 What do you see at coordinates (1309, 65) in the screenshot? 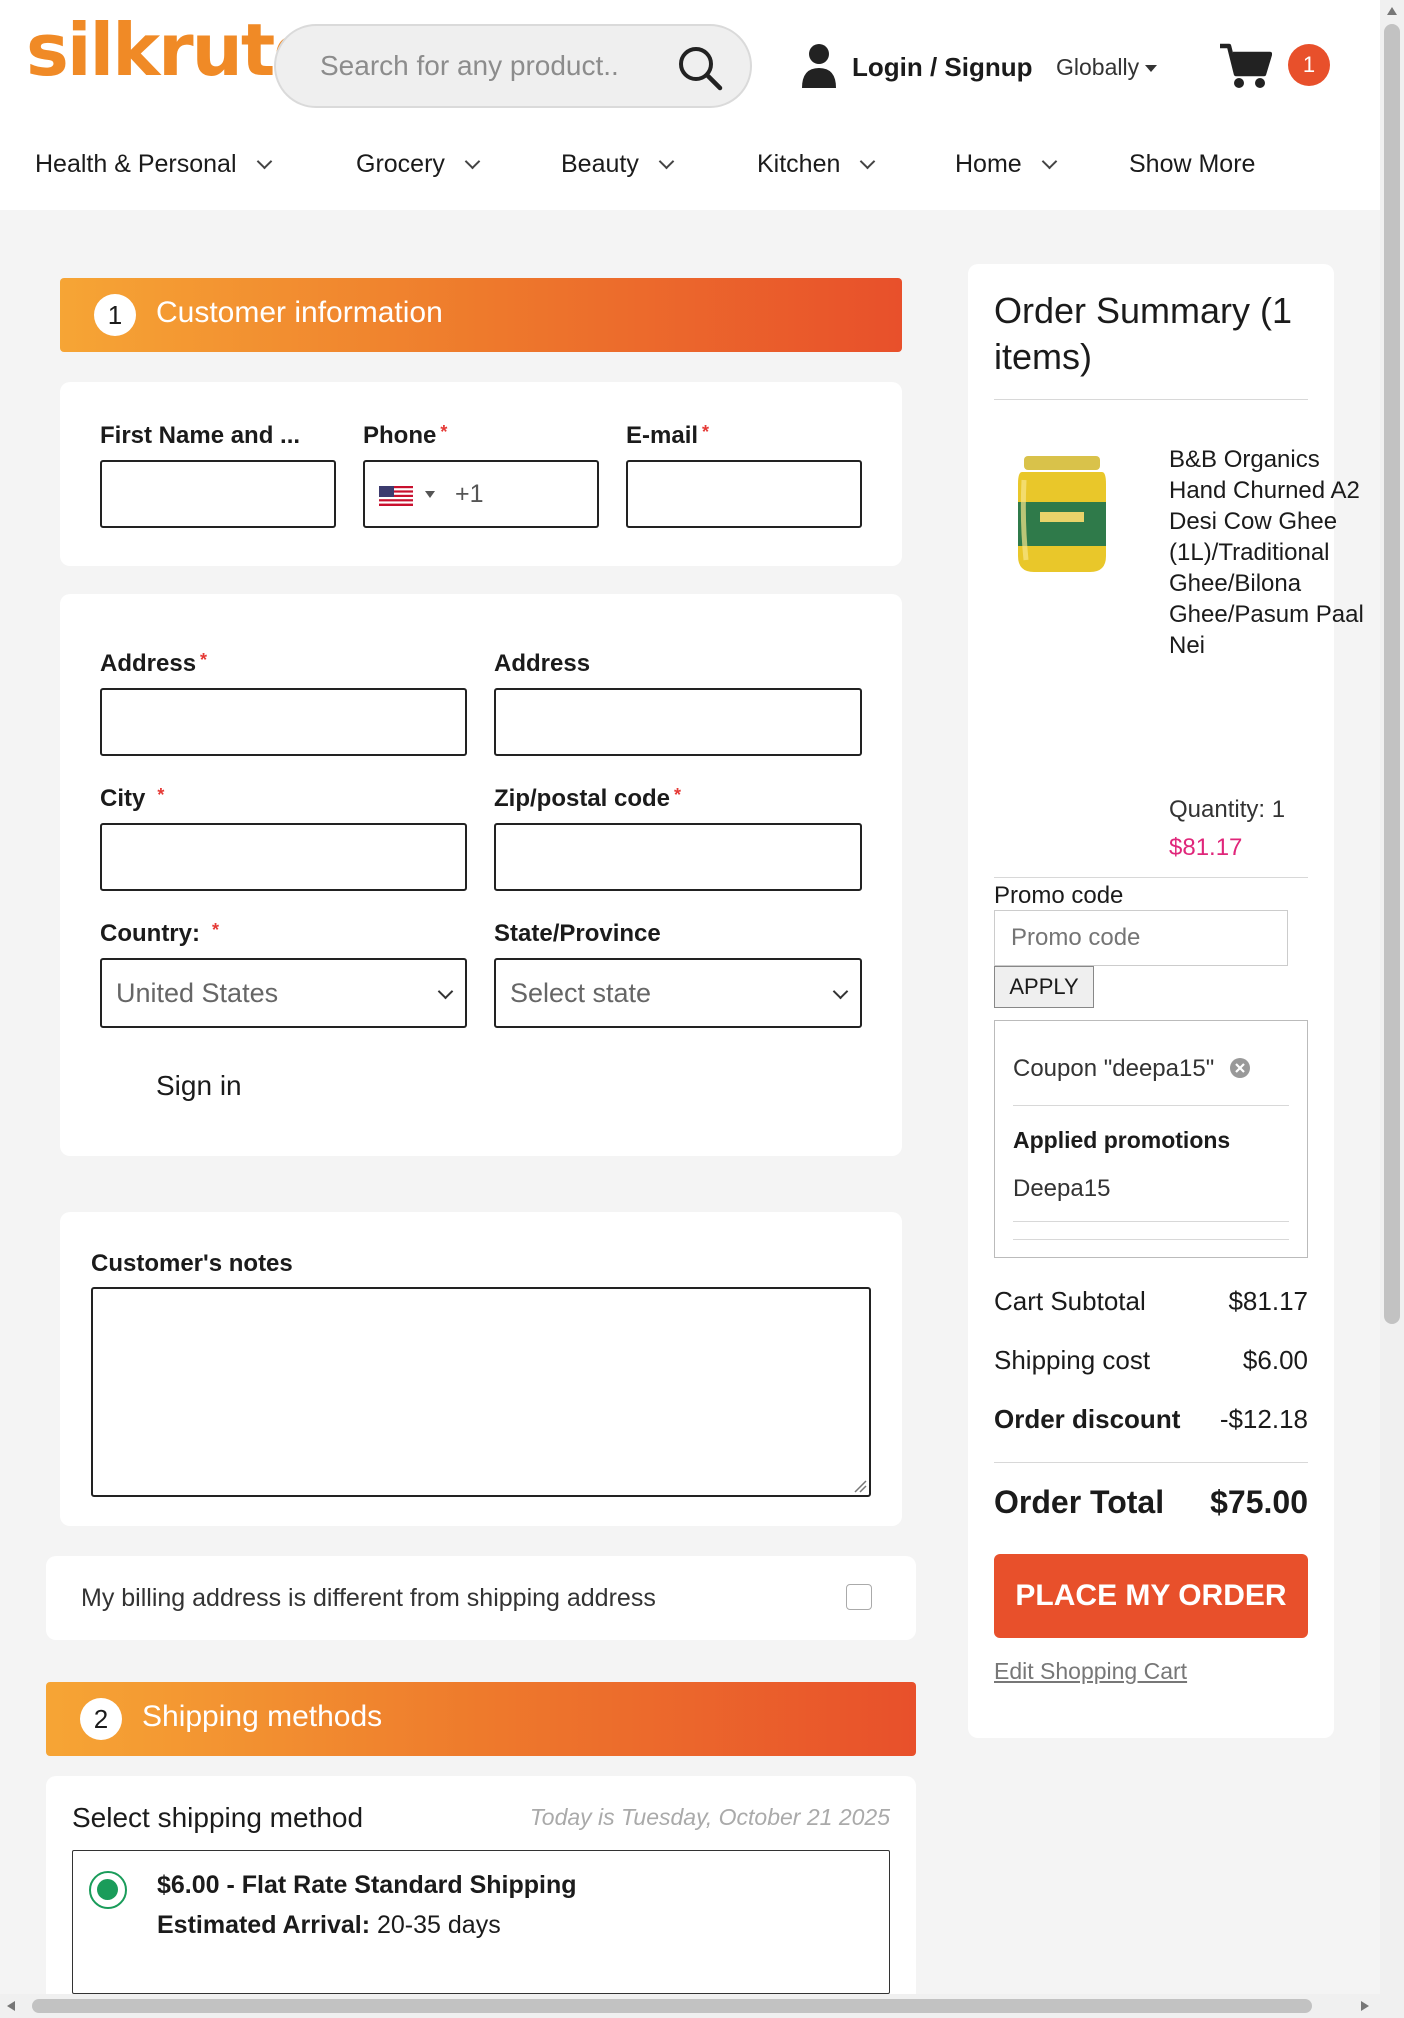
I see `cart-count-badge: 1` at bounding box center [1309, 65].